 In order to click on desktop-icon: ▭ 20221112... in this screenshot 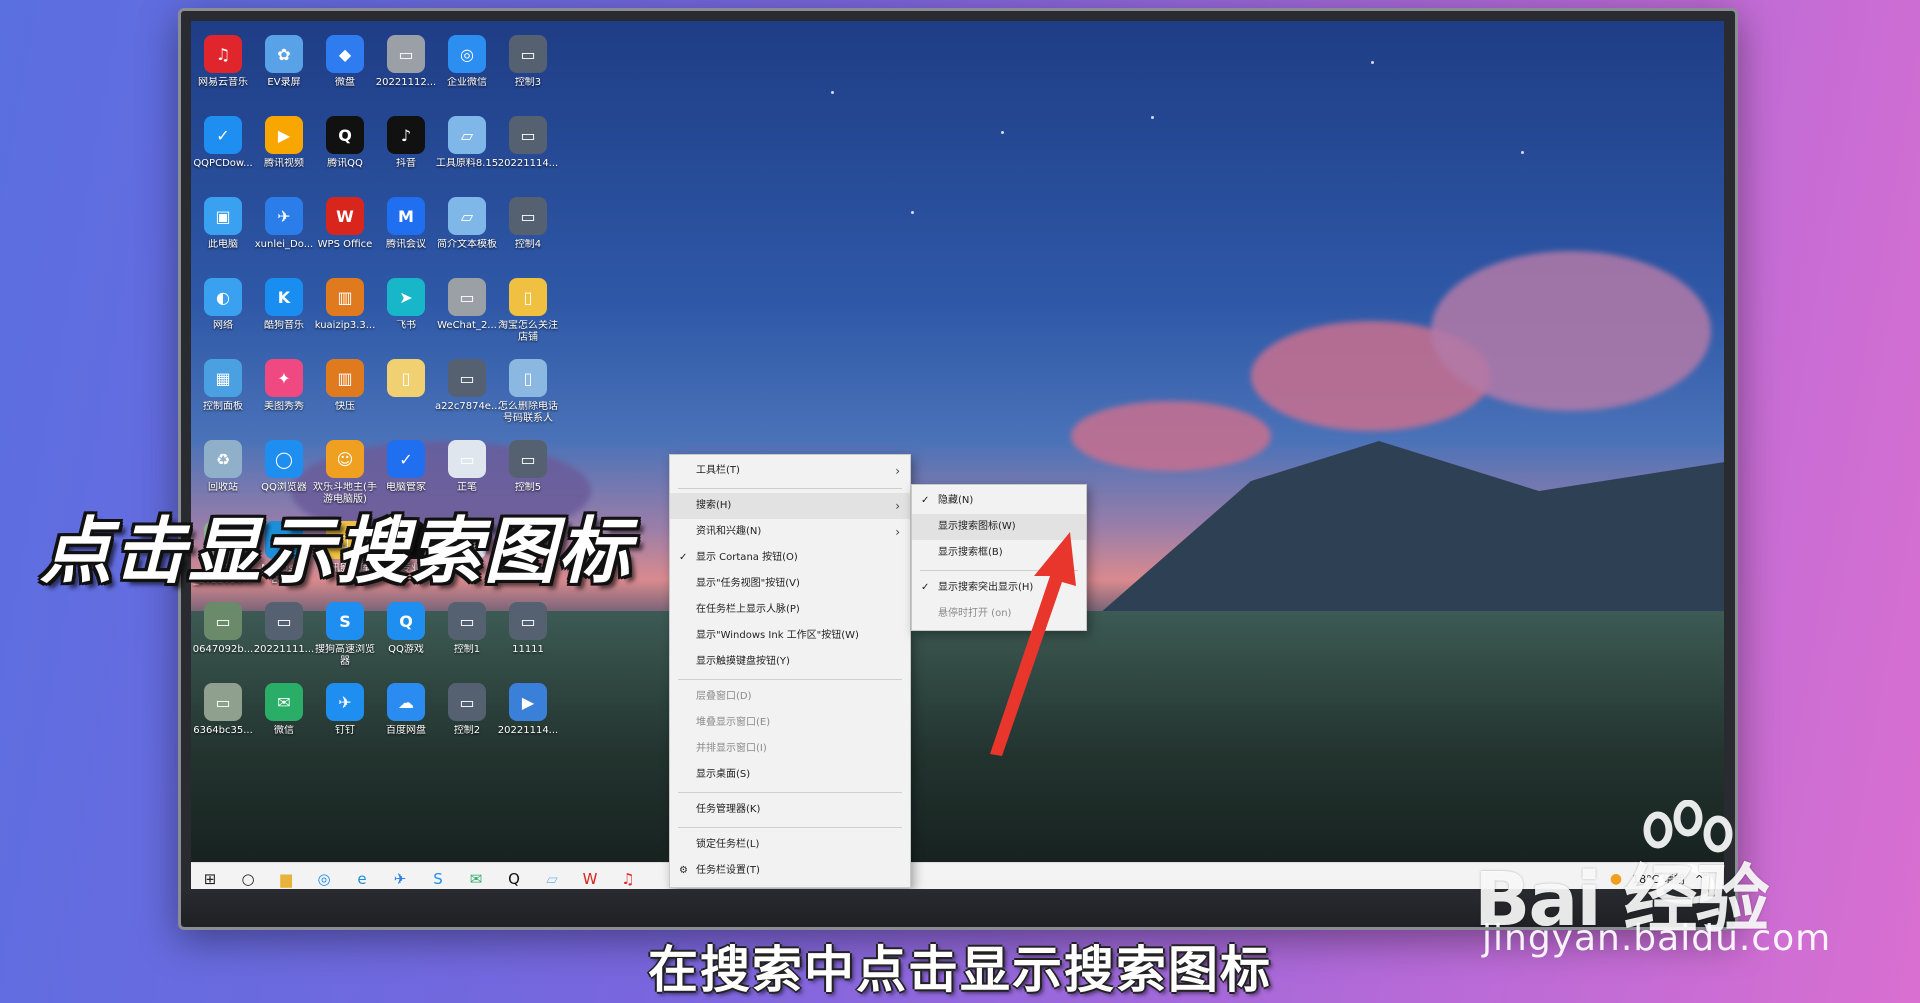, I will do `click(406, 74)`.